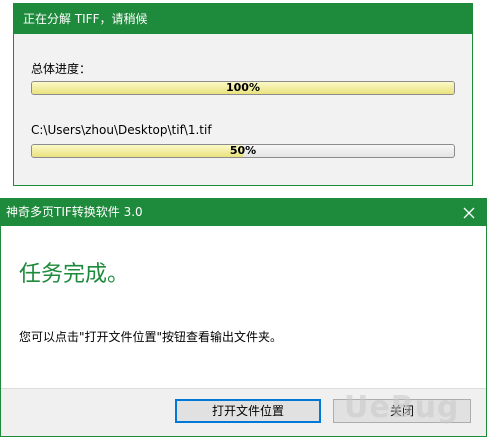  I want to click on file-progress-bar: 50%, so click(243, 151).